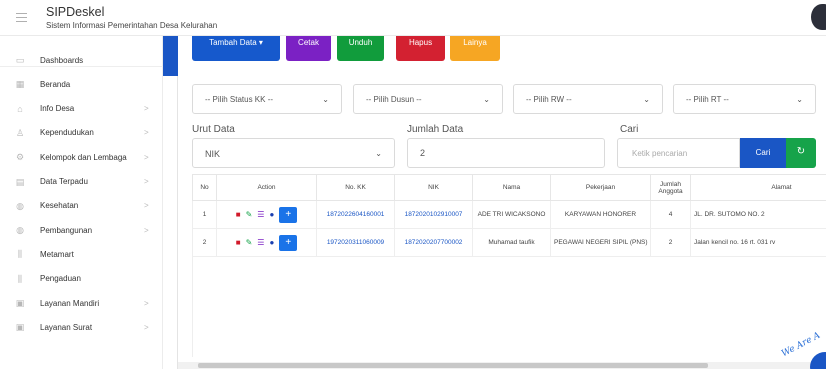  I want to click on sidebar-item-label: Info Desa, so click(57, 109).